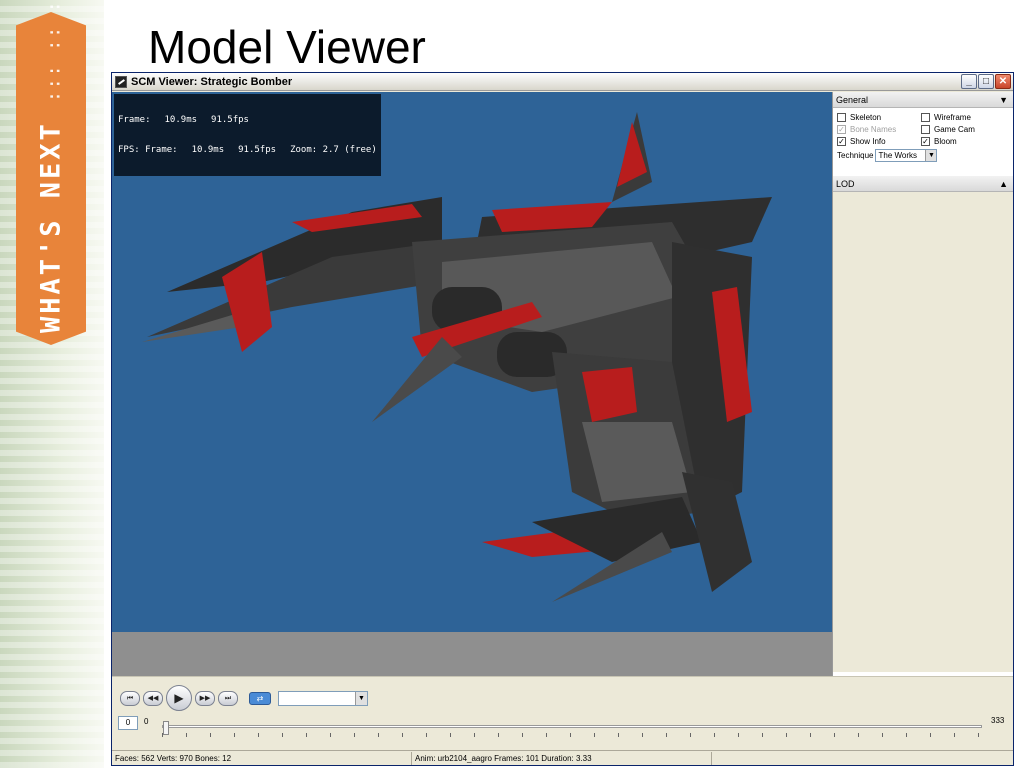  I want to click on app-icon, so click(121, 81).